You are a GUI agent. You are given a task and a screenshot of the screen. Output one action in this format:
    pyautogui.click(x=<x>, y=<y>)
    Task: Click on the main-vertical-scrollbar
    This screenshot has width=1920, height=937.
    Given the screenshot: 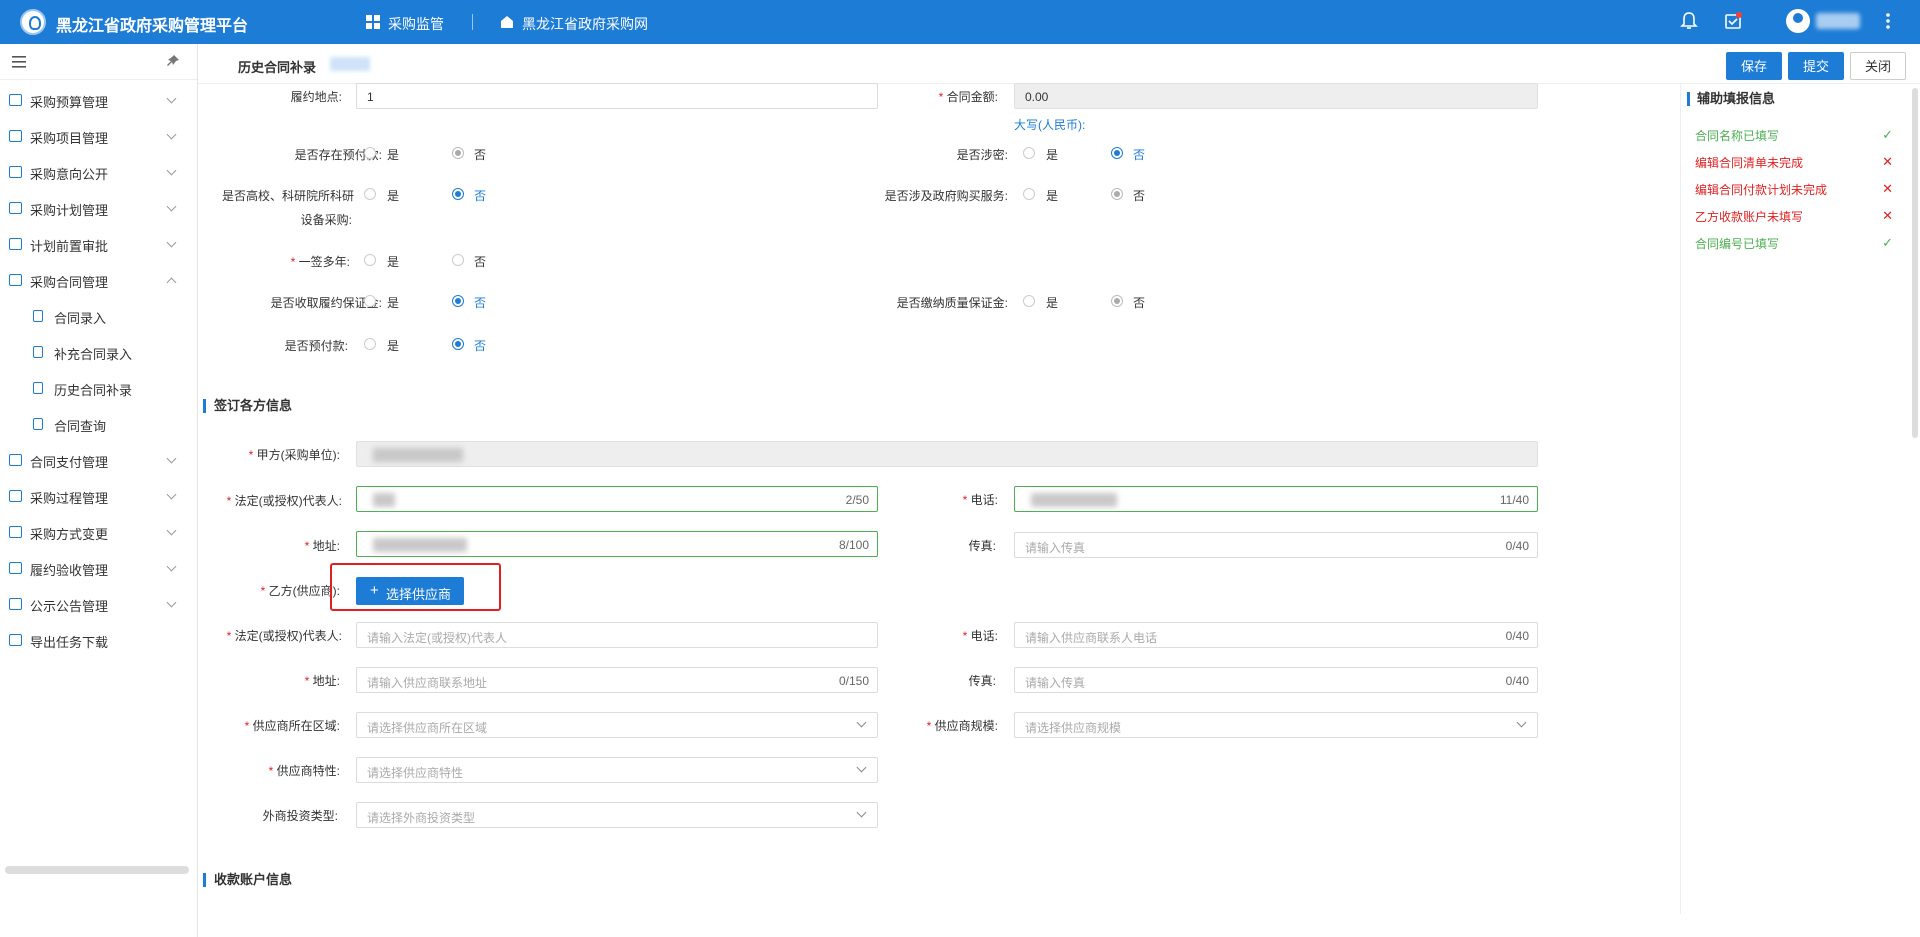 What is the action you would take?
    pyautogui.click(x=1915, y=263)
    